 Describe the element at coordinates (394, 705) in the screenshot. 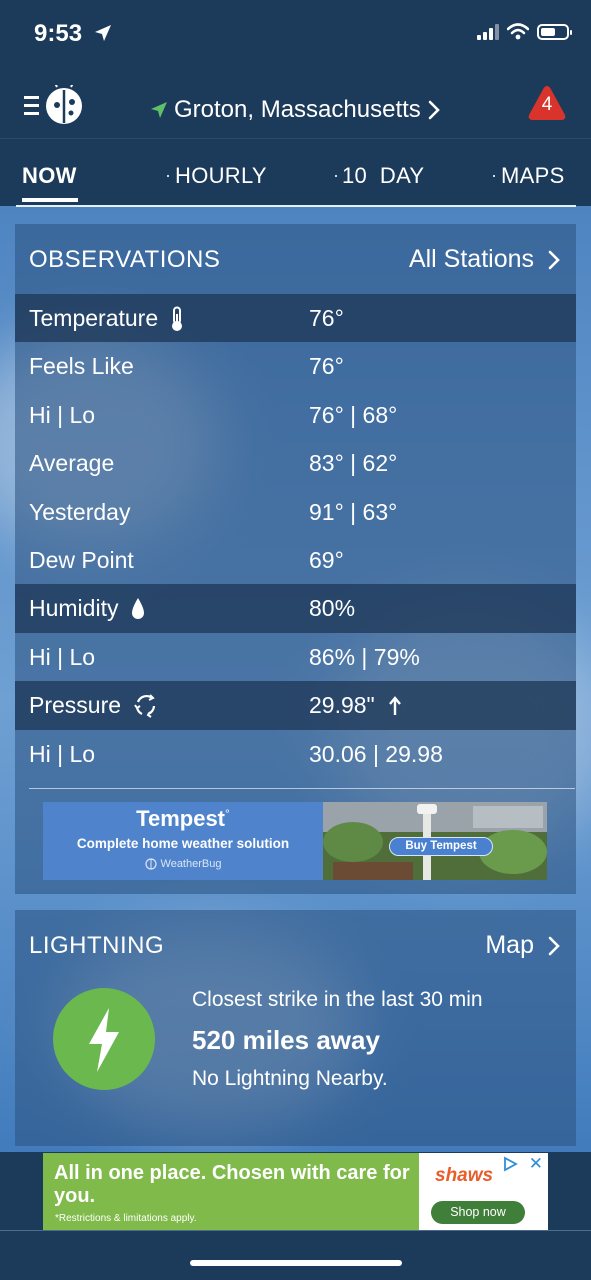

I see `arrow-up-icon` at that location.